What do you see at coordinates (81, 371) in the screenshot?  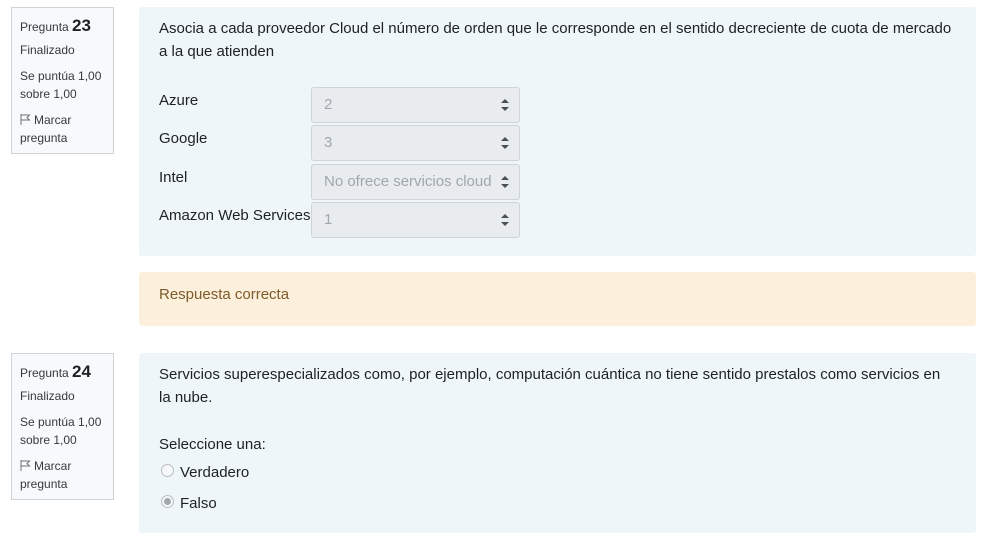 I see `question-number-value: 24` at bounding box center [81, 371].